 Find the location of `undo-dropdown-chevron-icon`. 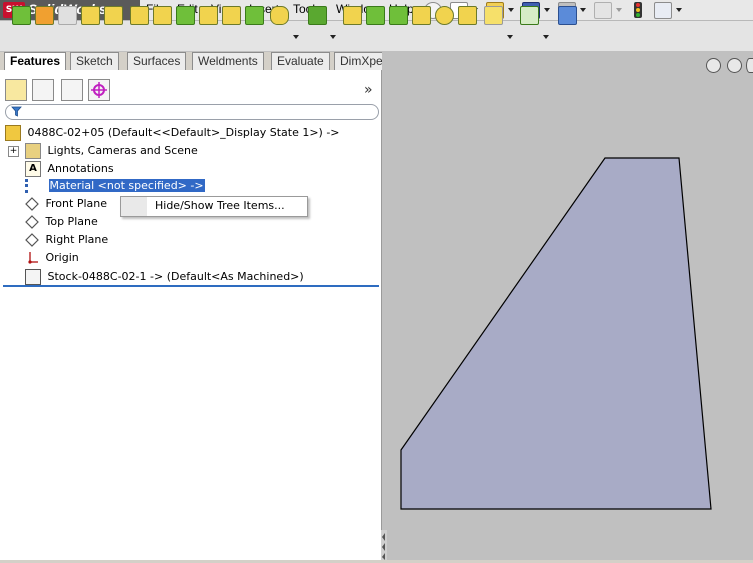

undo-dropdown-chevron-icon is located at coordinates (619, 10).